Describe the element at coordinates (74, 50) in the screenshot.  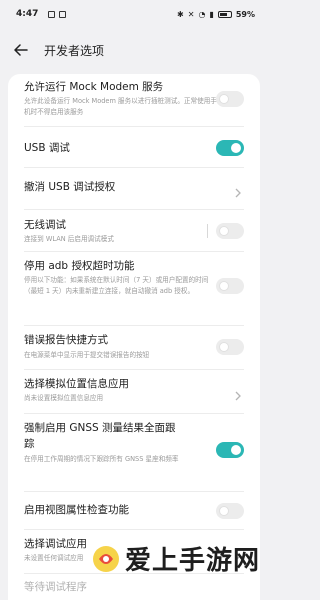
I see `page-title: 开发者选项` at that location.